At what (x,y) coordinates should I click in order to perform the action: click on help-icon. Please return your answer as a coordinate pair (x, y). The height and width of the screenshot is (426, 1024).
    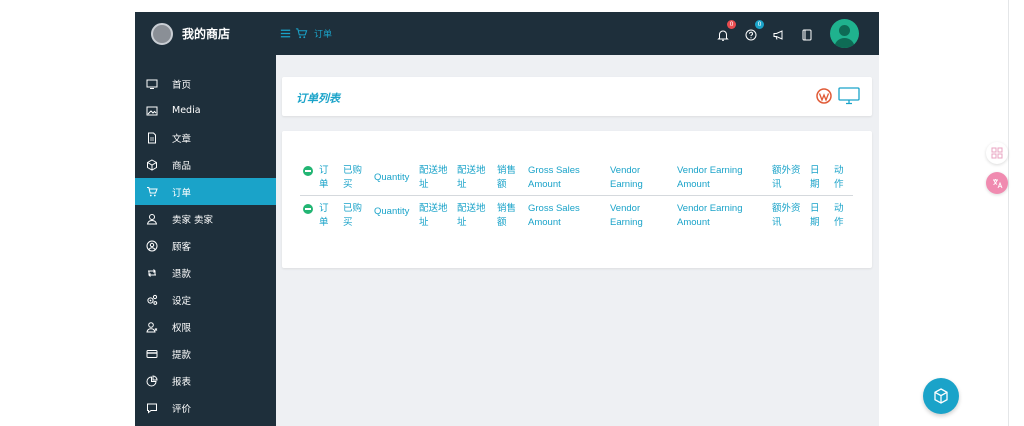
    Looking at the image, I should click on (751, 34).